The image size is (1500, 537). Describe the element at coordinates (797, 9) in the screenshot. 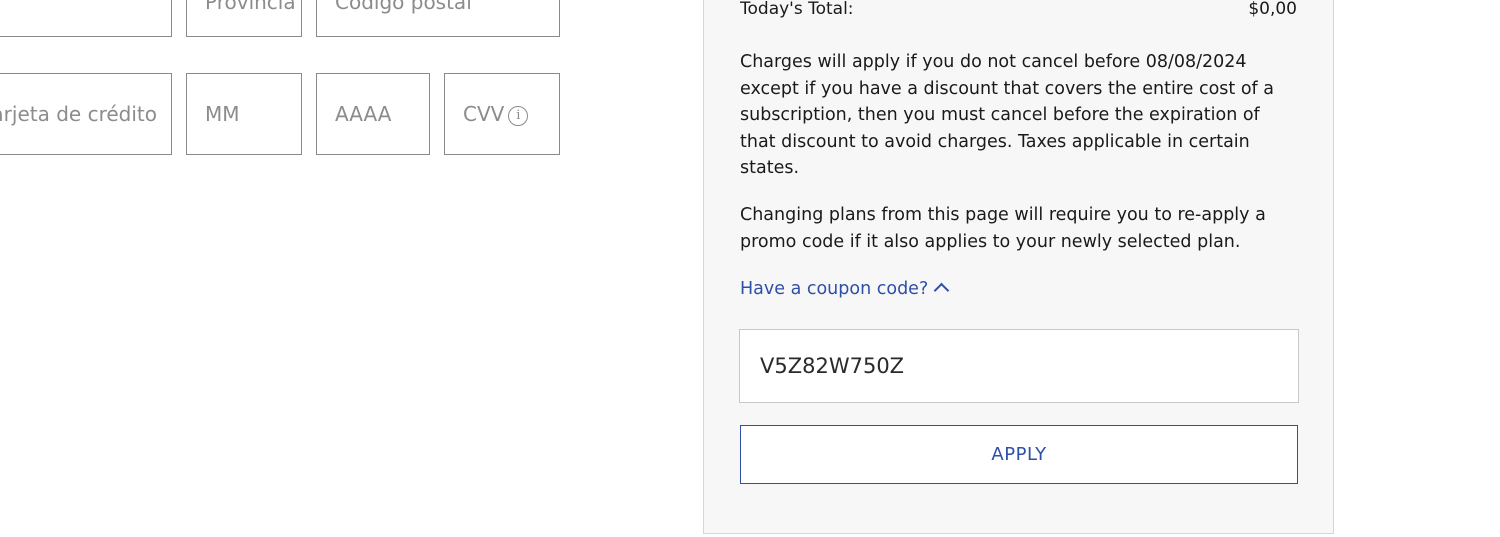

I see `todays-total-label: Today's Total:` at that location.